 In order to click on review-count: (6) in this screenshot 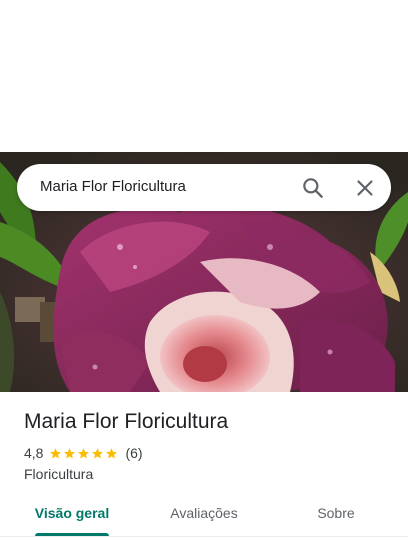, I will do `click(133, 453)`.